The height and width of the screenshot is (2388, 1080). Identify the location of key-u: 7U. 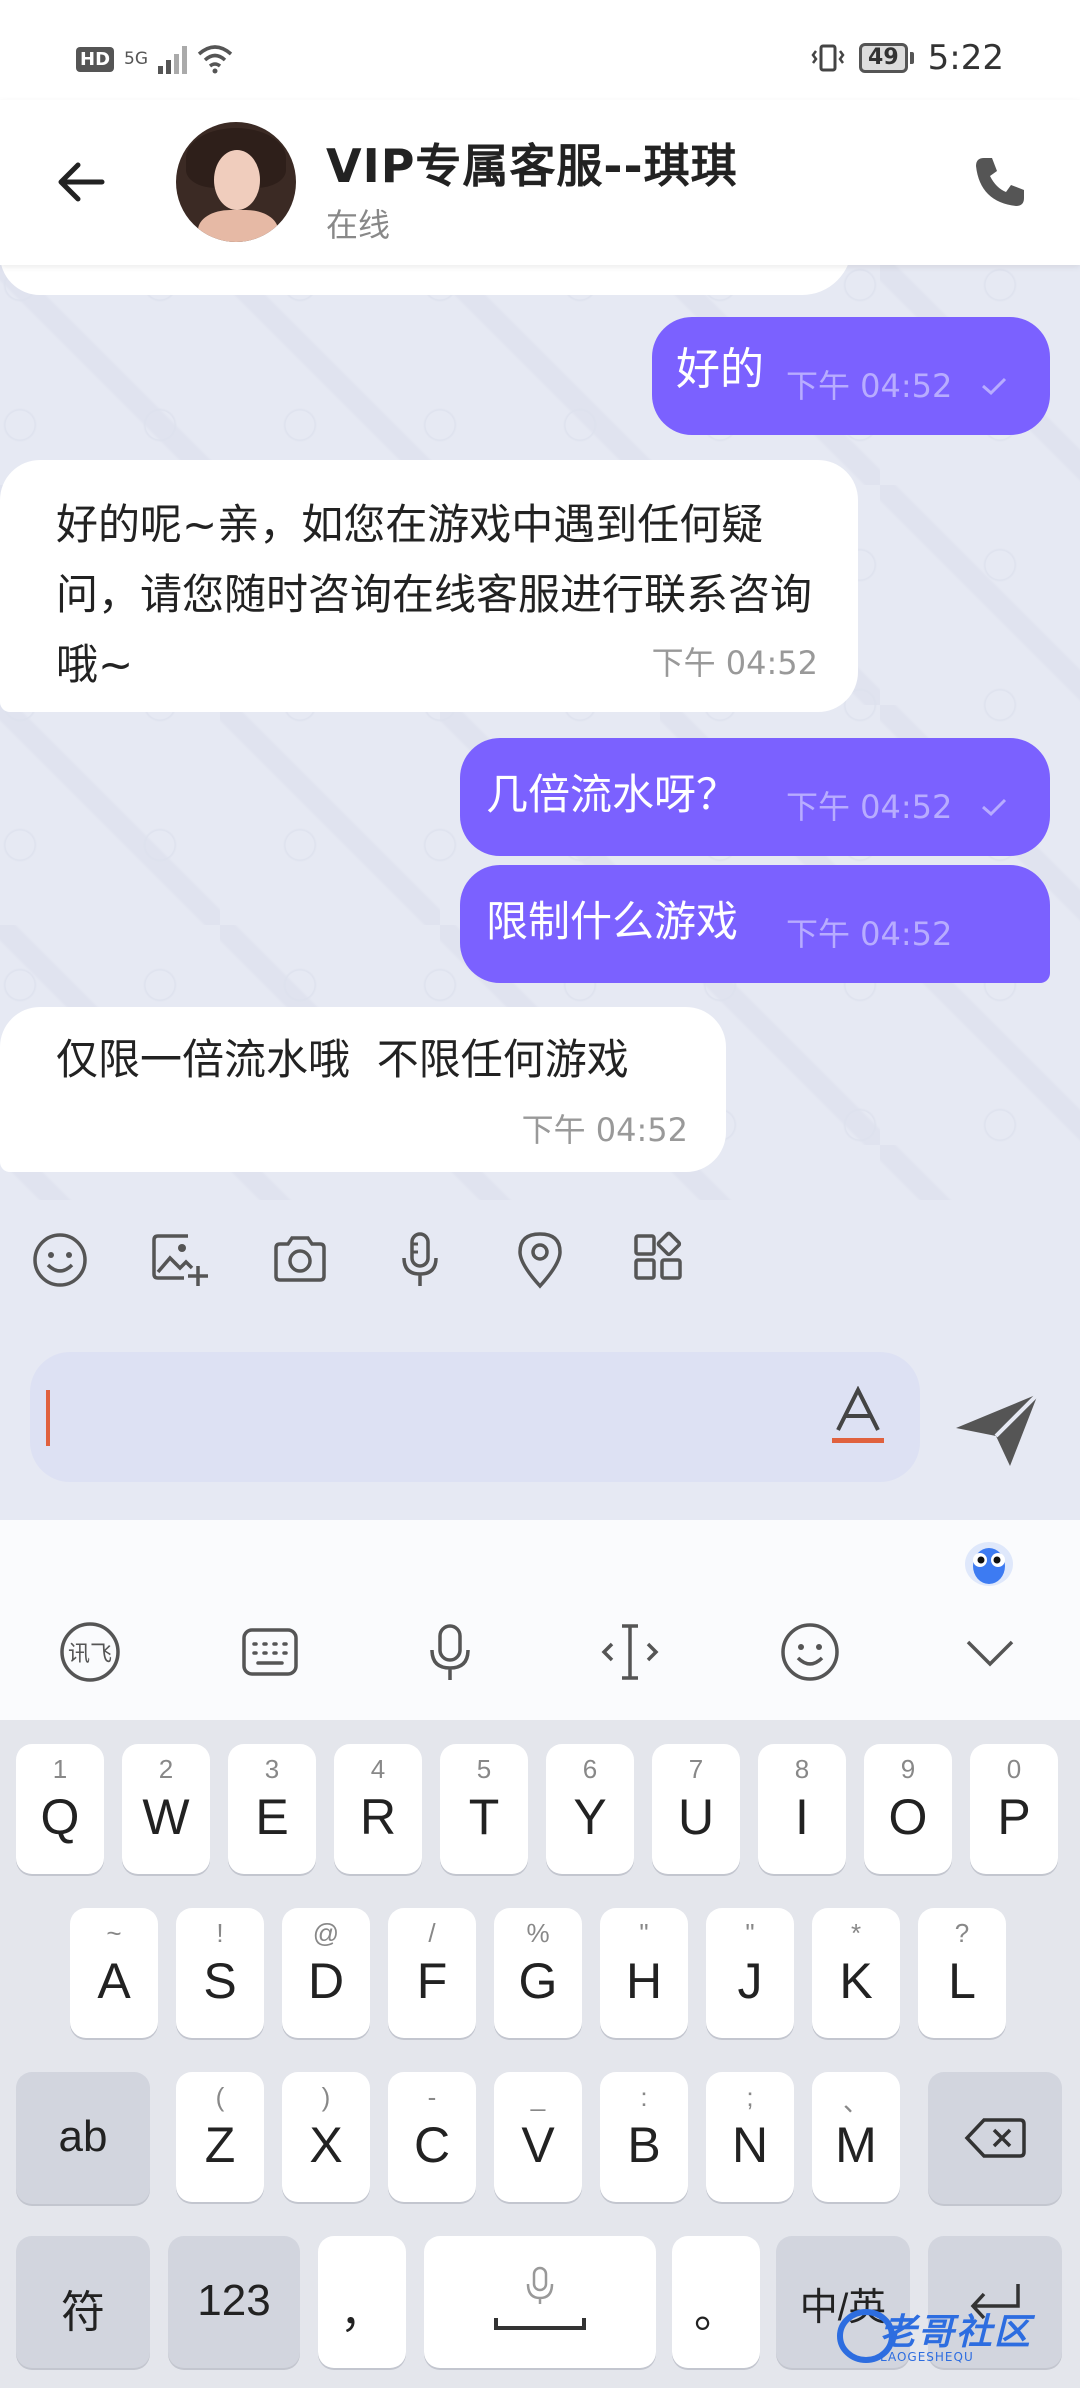
(696, 1809).